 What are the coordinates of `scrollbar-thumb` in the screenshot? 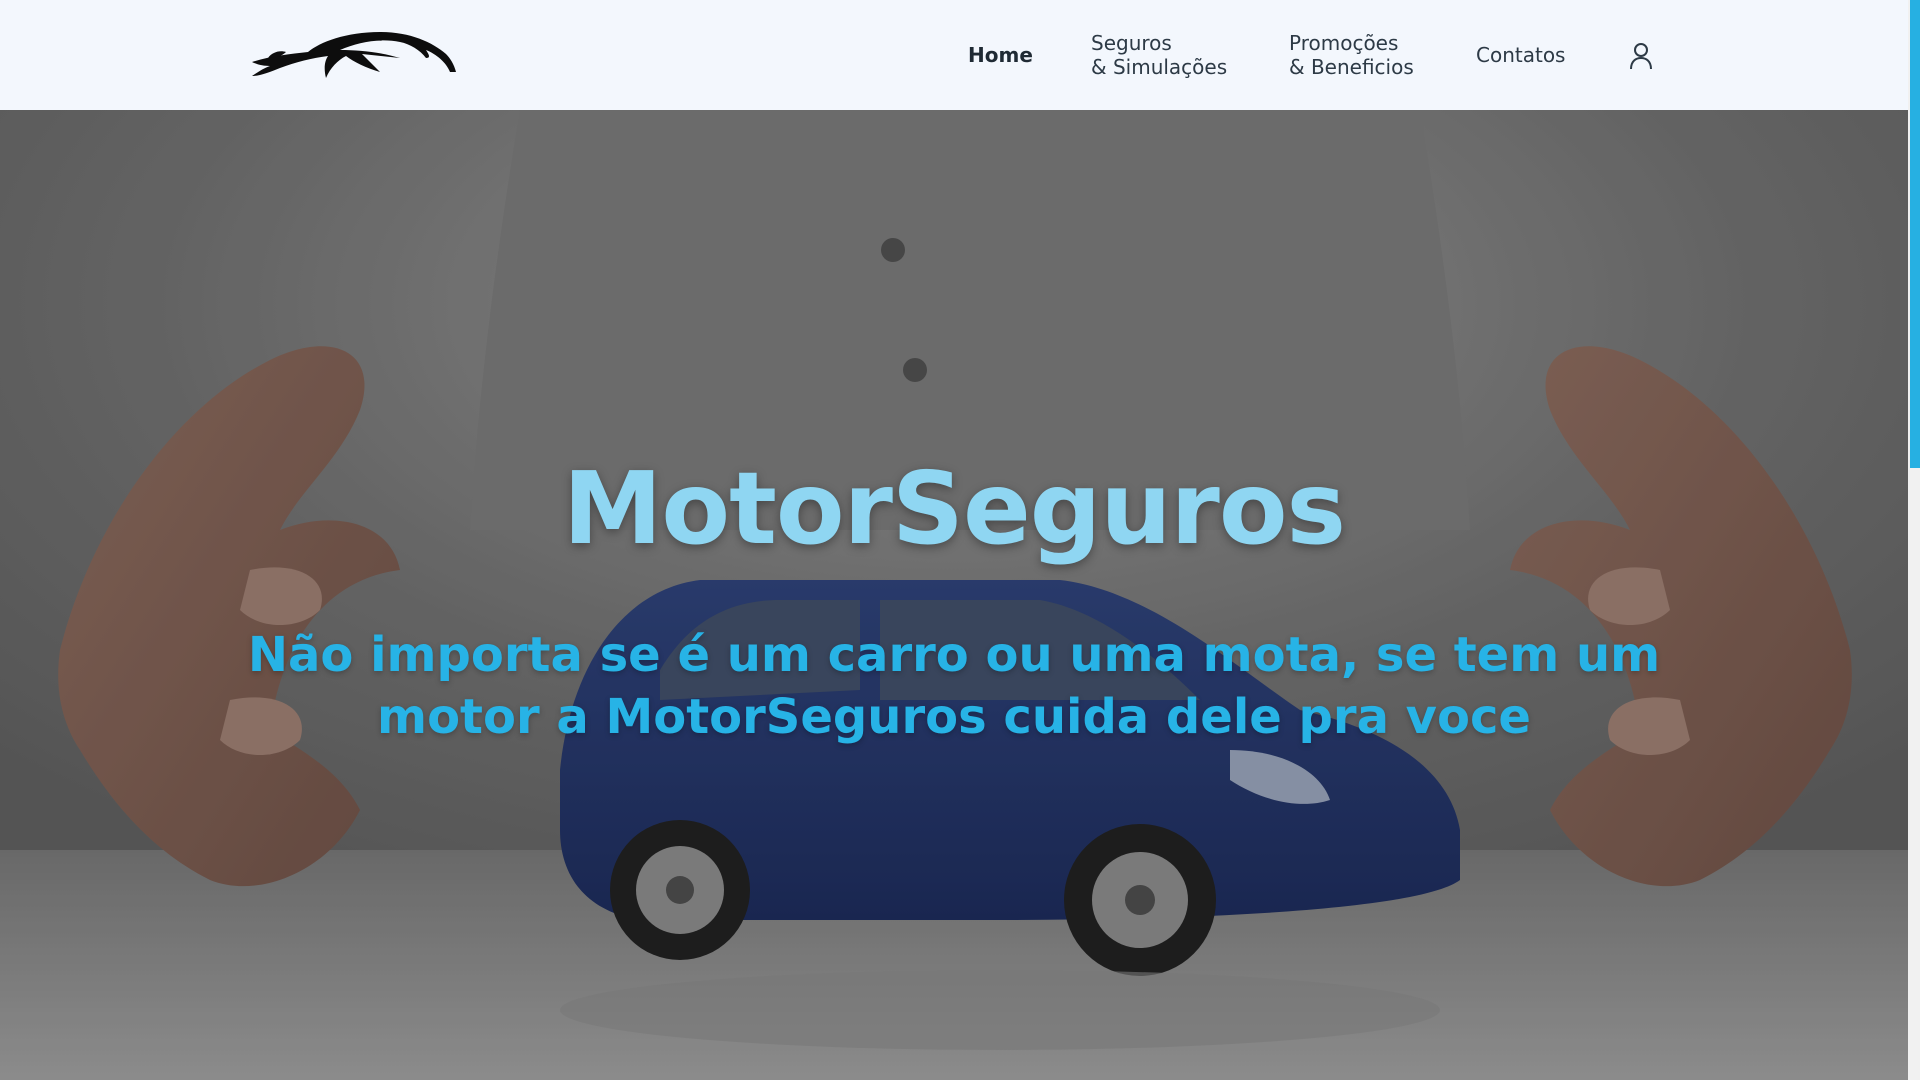 It's located at (1915, 234).